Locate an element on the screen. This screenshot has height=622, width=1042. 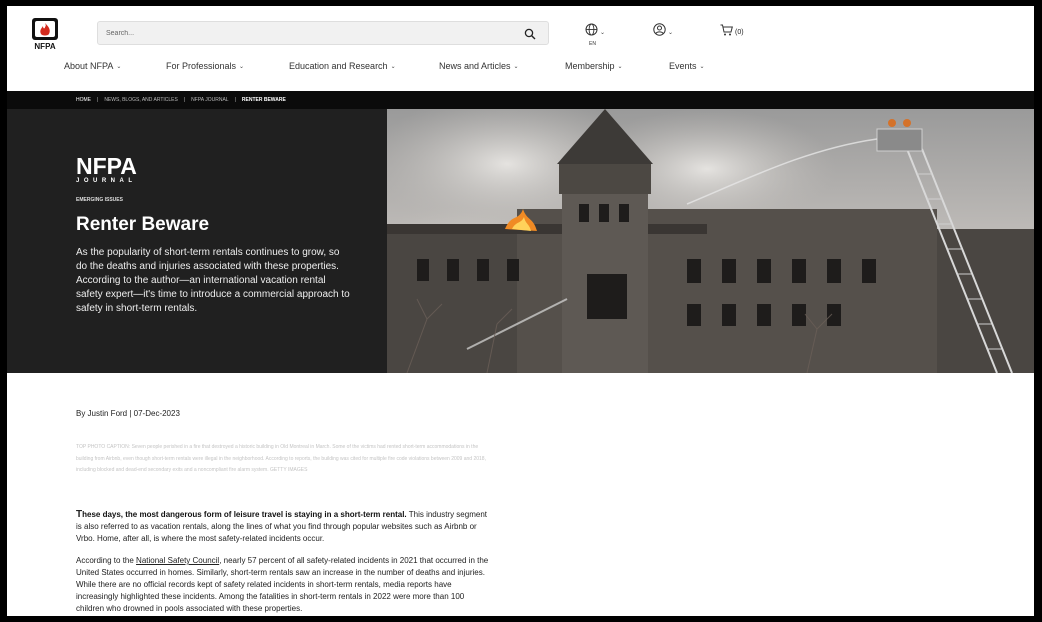
nav-events: Events ⌄ is located at coordinates (687, 66).